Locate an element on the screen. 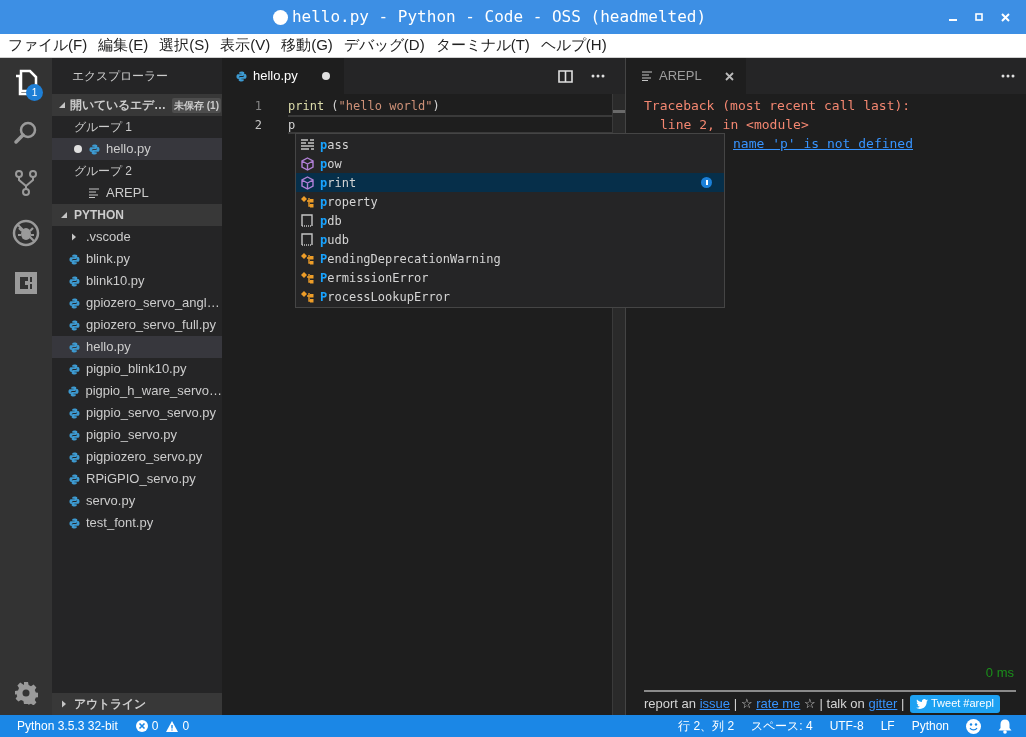 This screenshot has width=1026, height=737. file-tree-item: gpiozero_servo_full.py is located at coordinates (137, 325).